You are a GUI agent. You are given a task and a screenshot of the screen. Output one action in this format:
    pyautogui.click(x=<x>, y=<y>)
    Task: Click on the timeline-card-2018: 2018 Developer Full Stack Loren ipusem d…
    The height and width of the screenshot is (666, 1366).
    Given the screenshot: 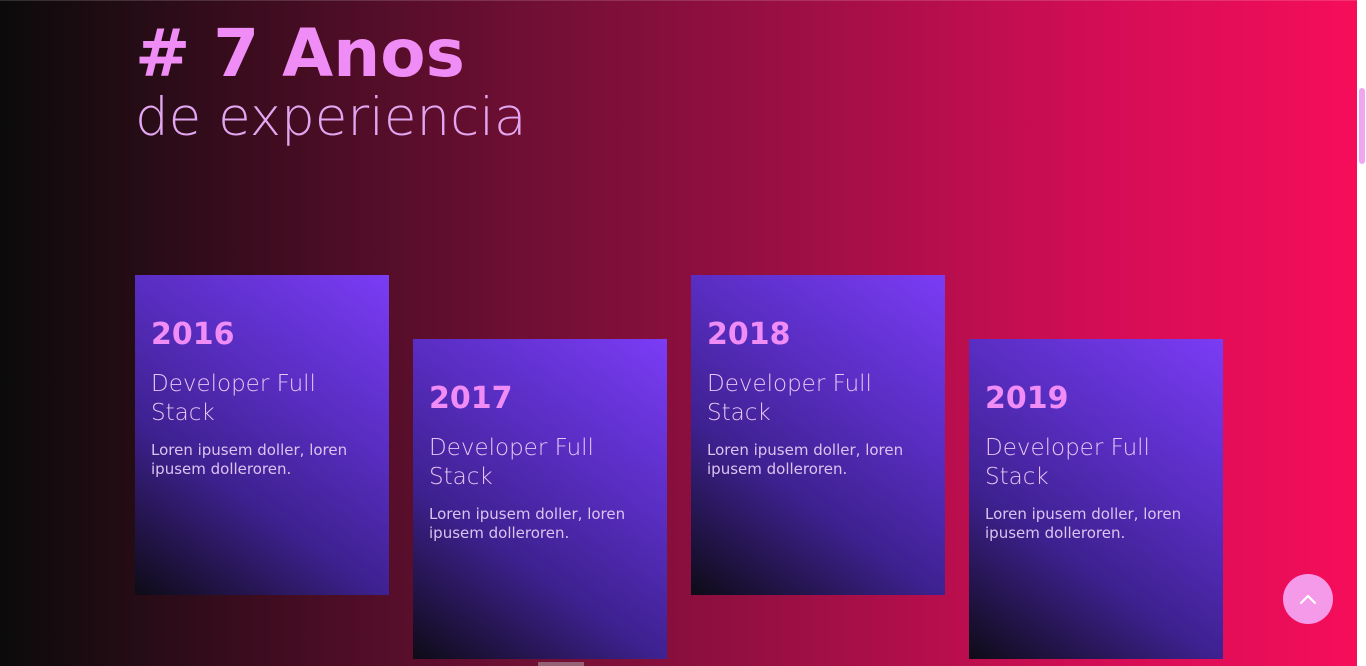 What is the action you would take?
    pyautogui.click(x=818, y=435)
    